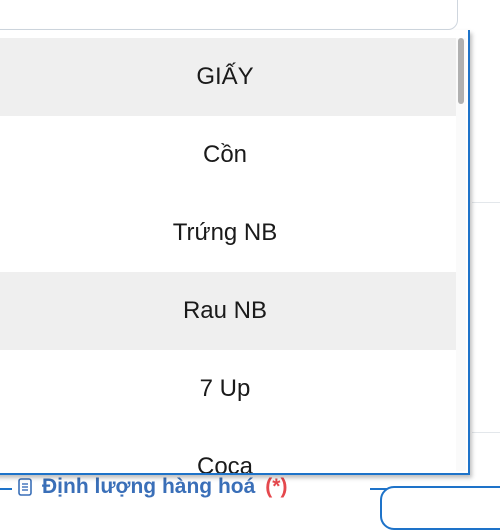 The height and width of the screenshot is (530, 500). I want to click on section-title: Định lượng hàng hoá (*), so click(152, 487).